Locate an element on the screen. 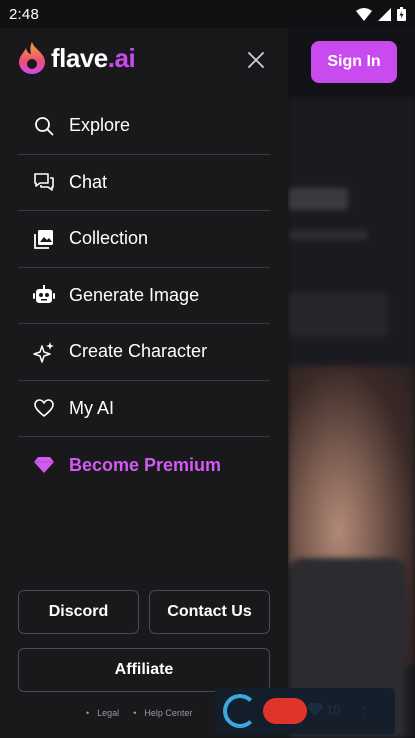 This screenshot has width=415, height=738. signal-icon is located at coordinates (384, 14).